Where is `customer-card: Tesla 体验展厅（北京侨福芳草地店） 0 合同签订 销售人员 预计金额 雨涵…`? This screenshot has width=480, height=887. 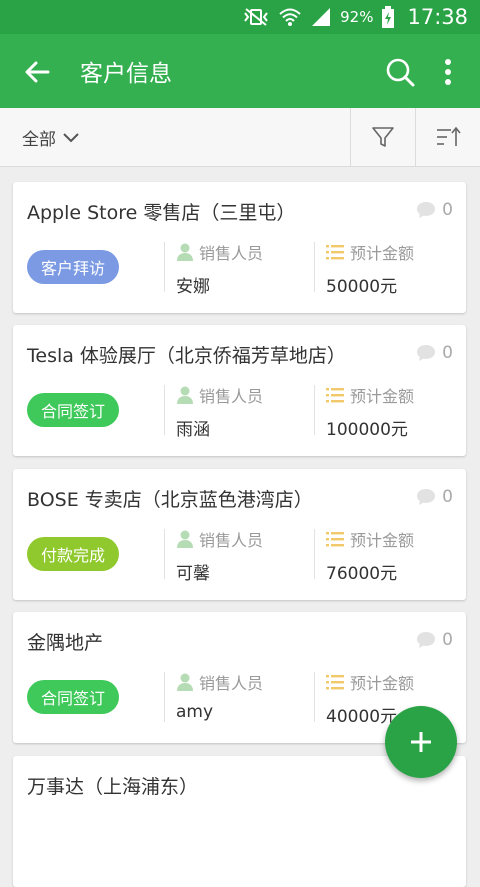 customer-card: Tesla 体验展厅（北京侨福芳草地店） 0 合同签订 销售人员 预计金额 雨涵… is located at coordinates (239, 390).